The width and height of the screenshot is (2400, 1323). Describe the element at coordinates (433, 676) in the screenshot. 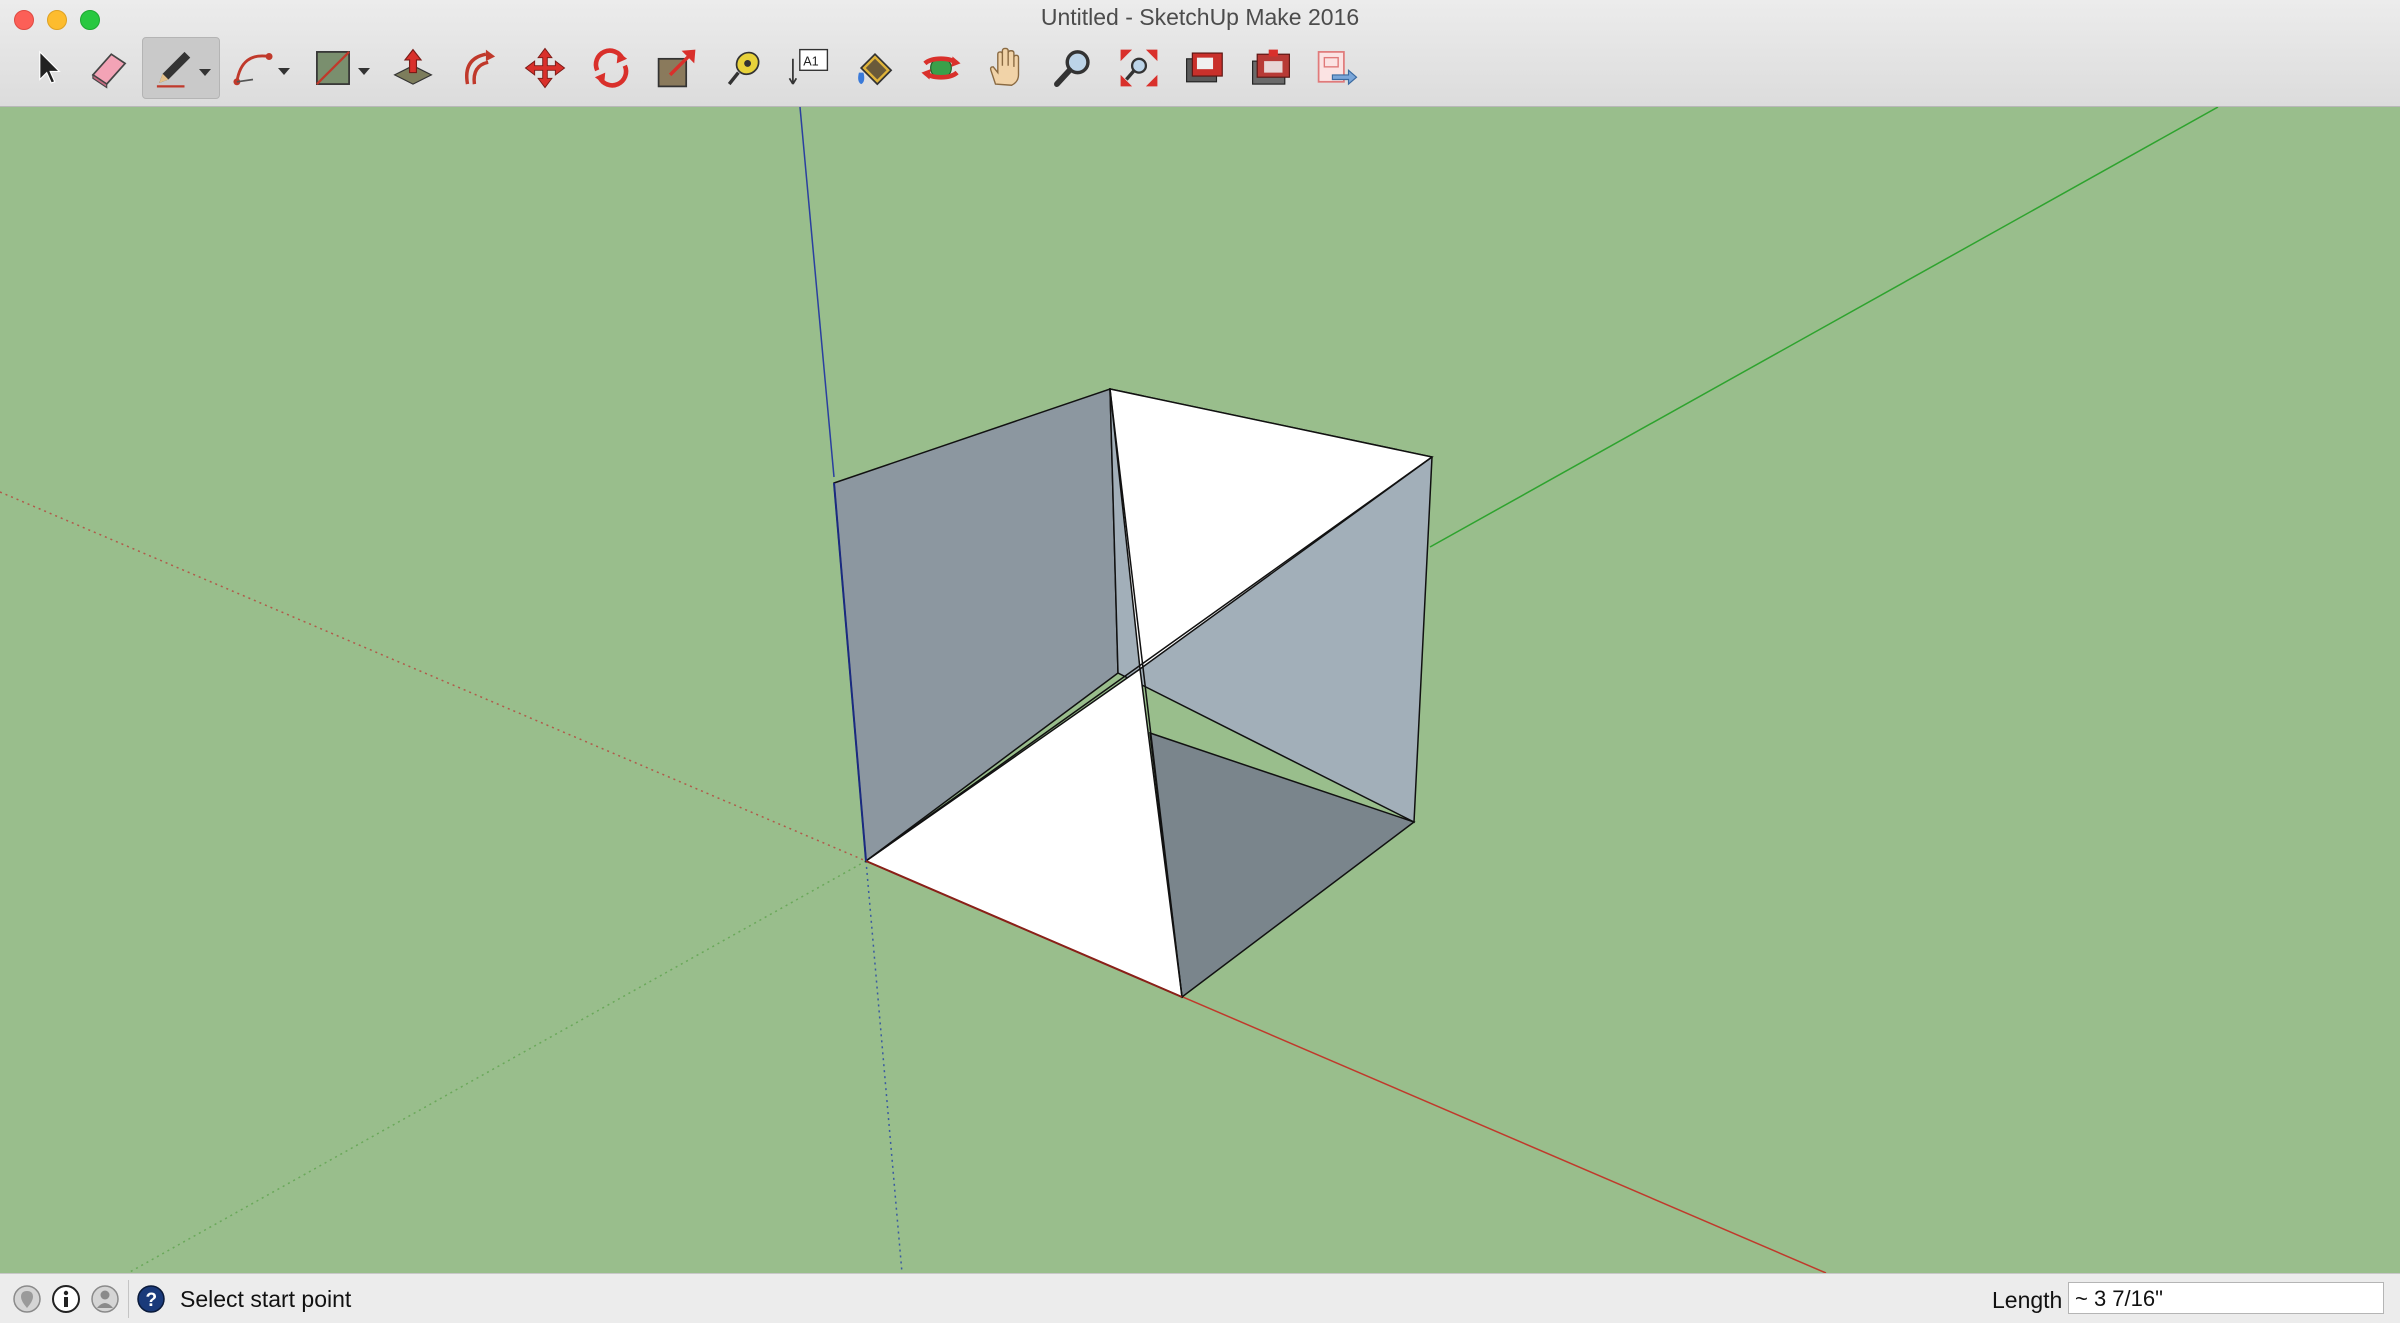

I see `red-axis-negative` at that location.